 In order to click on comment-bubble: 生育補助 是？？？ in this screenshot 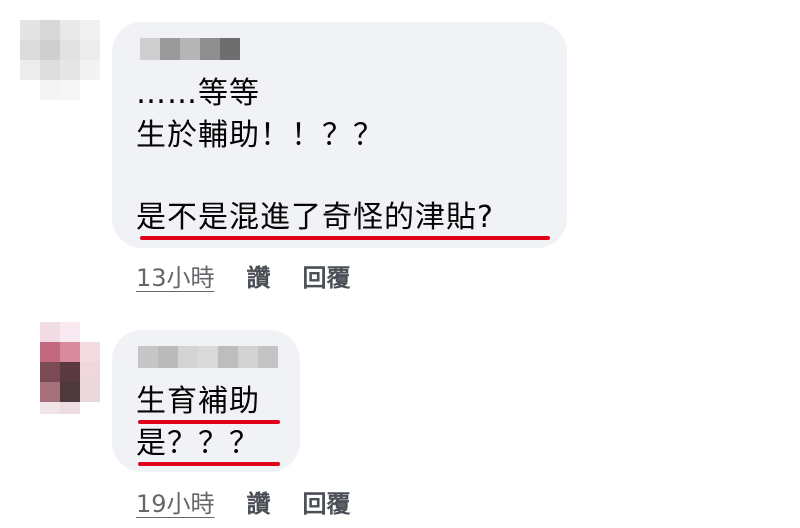, I will do `click(206, 401)`.